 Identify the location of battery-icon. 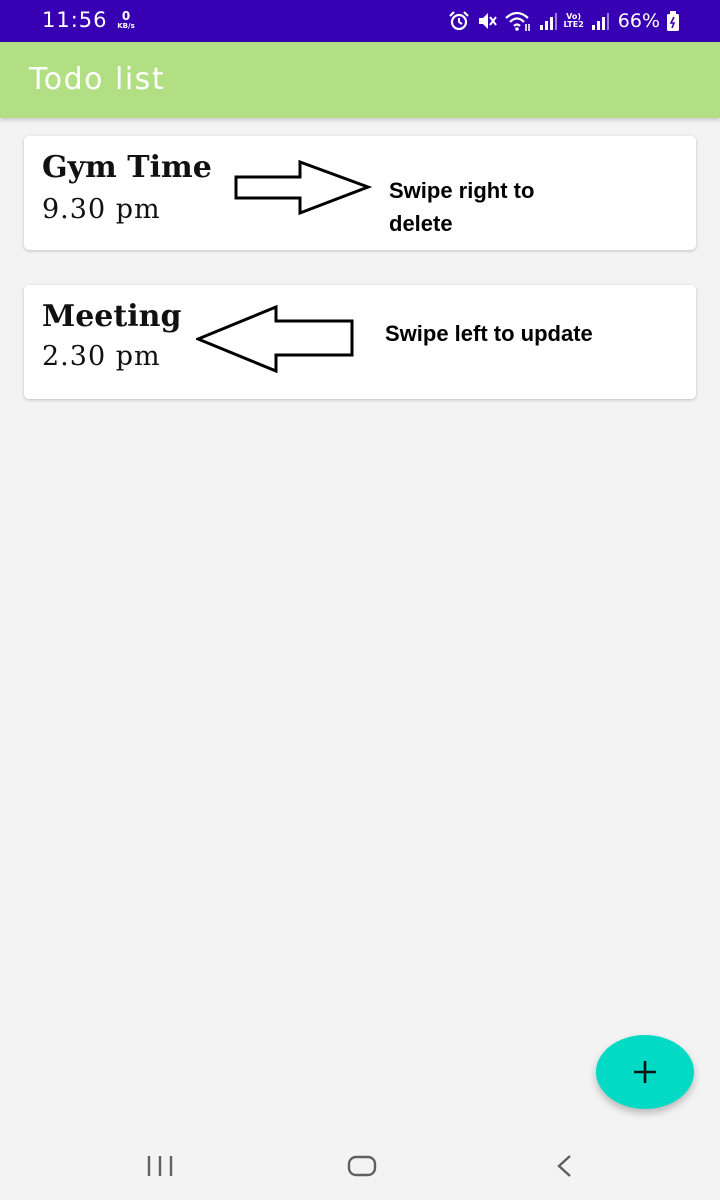
(673, 21).